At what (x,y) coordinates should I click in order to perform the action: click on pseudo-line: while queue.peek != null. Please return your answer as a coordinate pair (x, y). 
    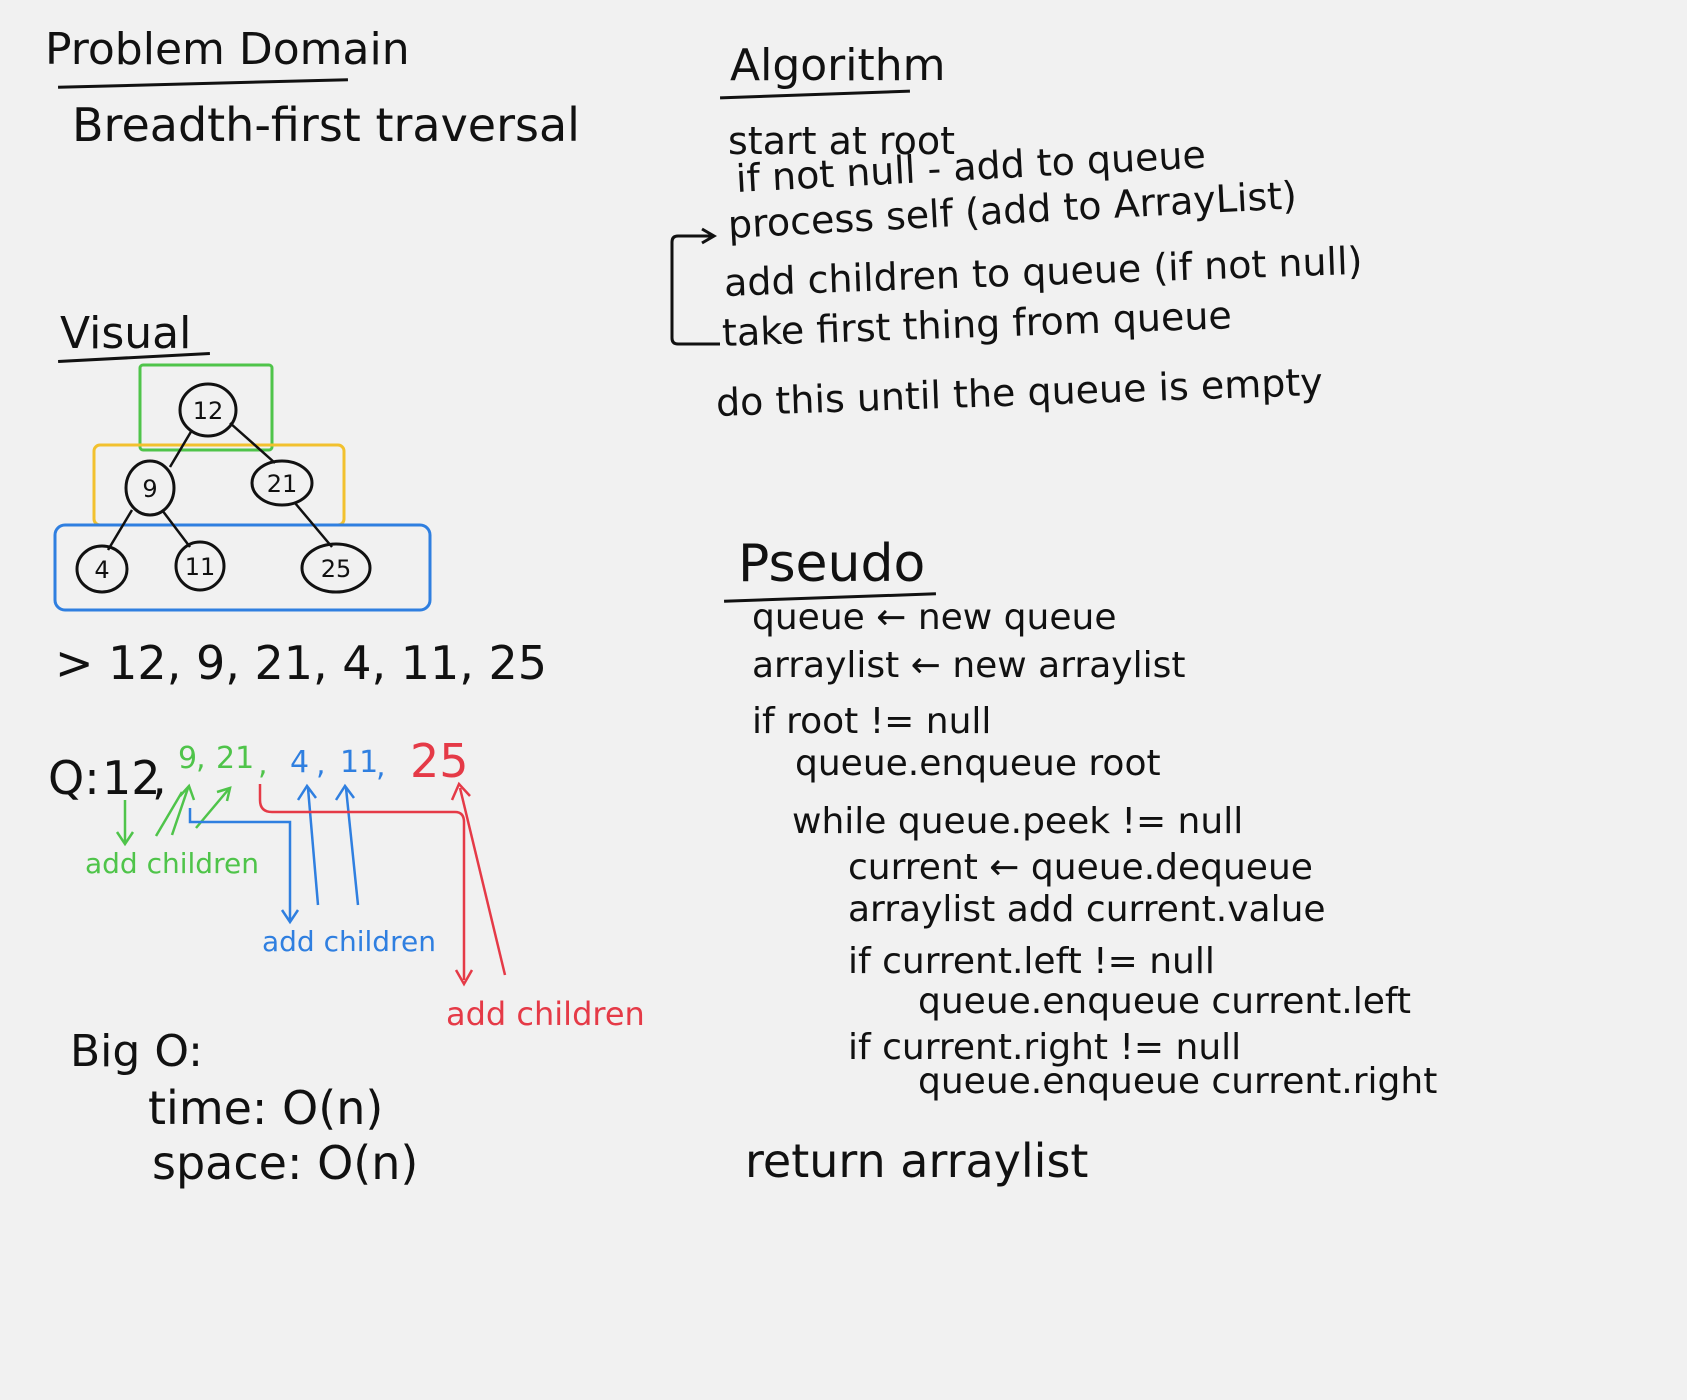
    Looking at the image, I should click on (1018, 821).